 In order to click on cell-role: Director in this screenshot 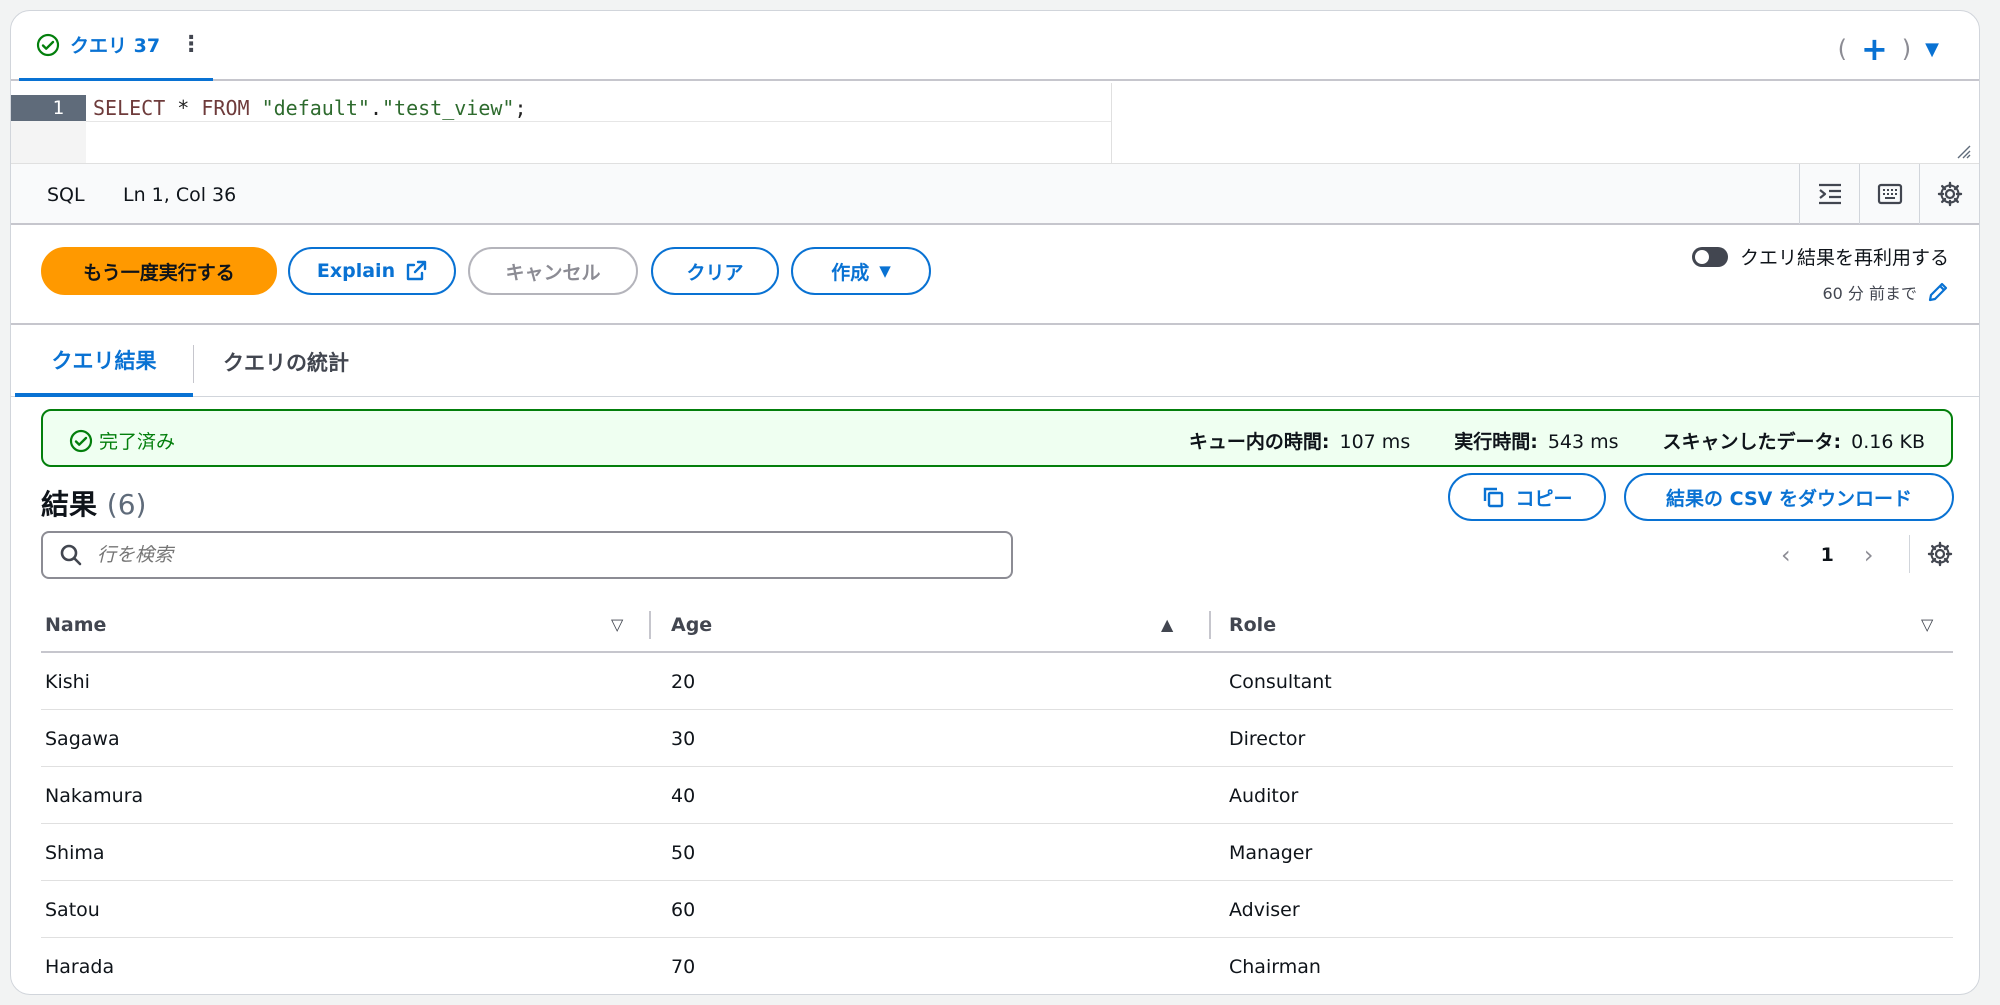, I will do `click(1267, 738)`.